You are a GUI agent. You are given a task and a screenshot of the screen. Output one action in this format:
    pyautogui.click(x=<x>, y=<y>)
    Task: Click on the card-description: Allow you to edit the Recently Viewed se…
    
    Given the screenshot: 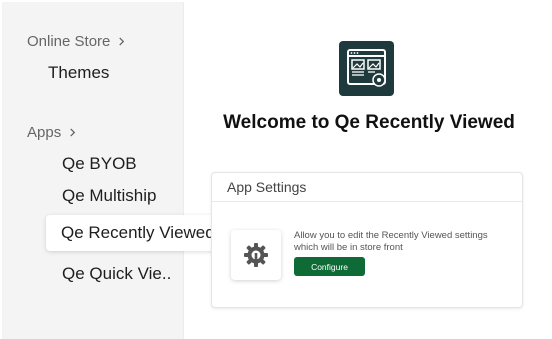 What is the action you would take?
    pyautogui.click(x=391, y=241)
    